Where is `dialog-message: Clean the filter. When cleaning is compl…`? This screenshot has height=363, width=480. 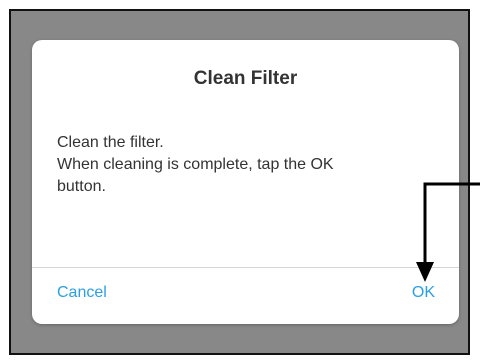
dialog-message: Clean the filter. When cleaning is compl… is located at coordinates (247, 165).